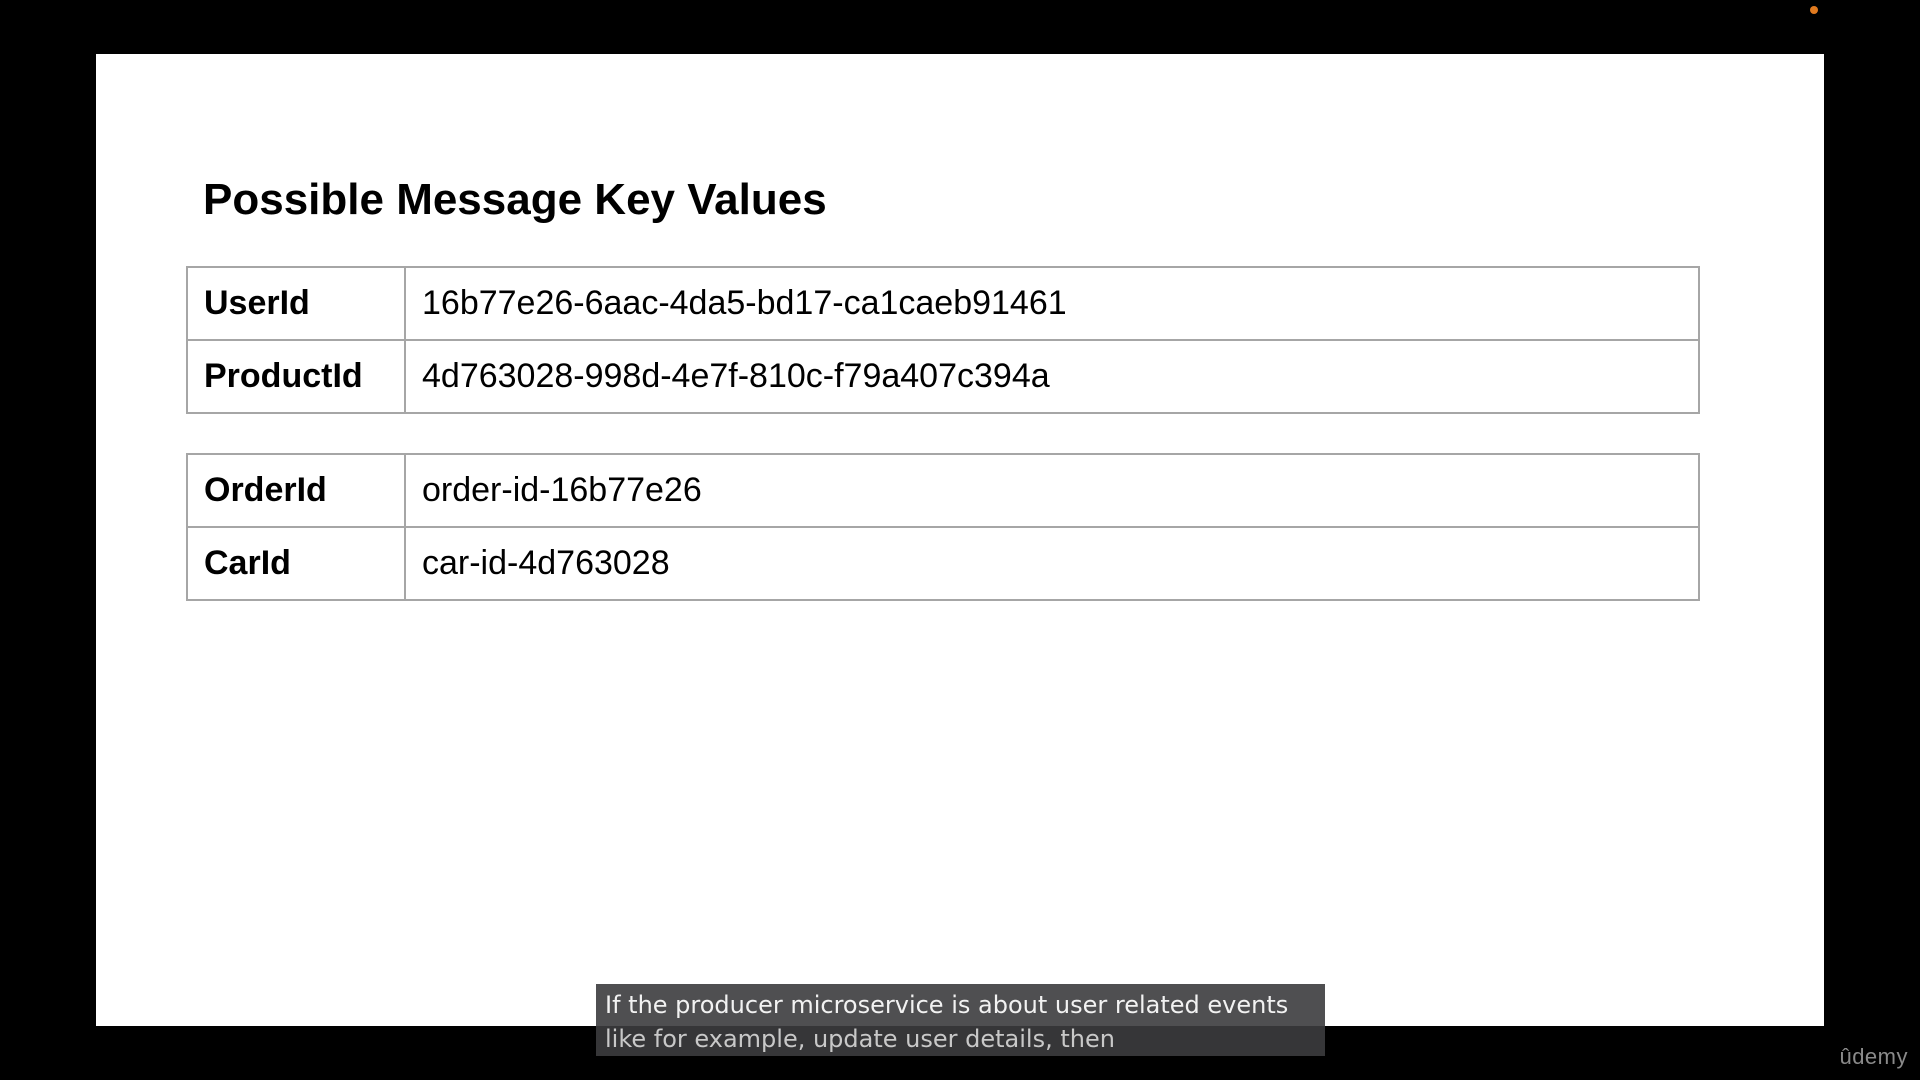 This screenshot has height=1080, width=1920. What do you see at coordinates (296, 376) in the screenshot?
I see `row-key: ProductId` at bounding box center [296, 376].